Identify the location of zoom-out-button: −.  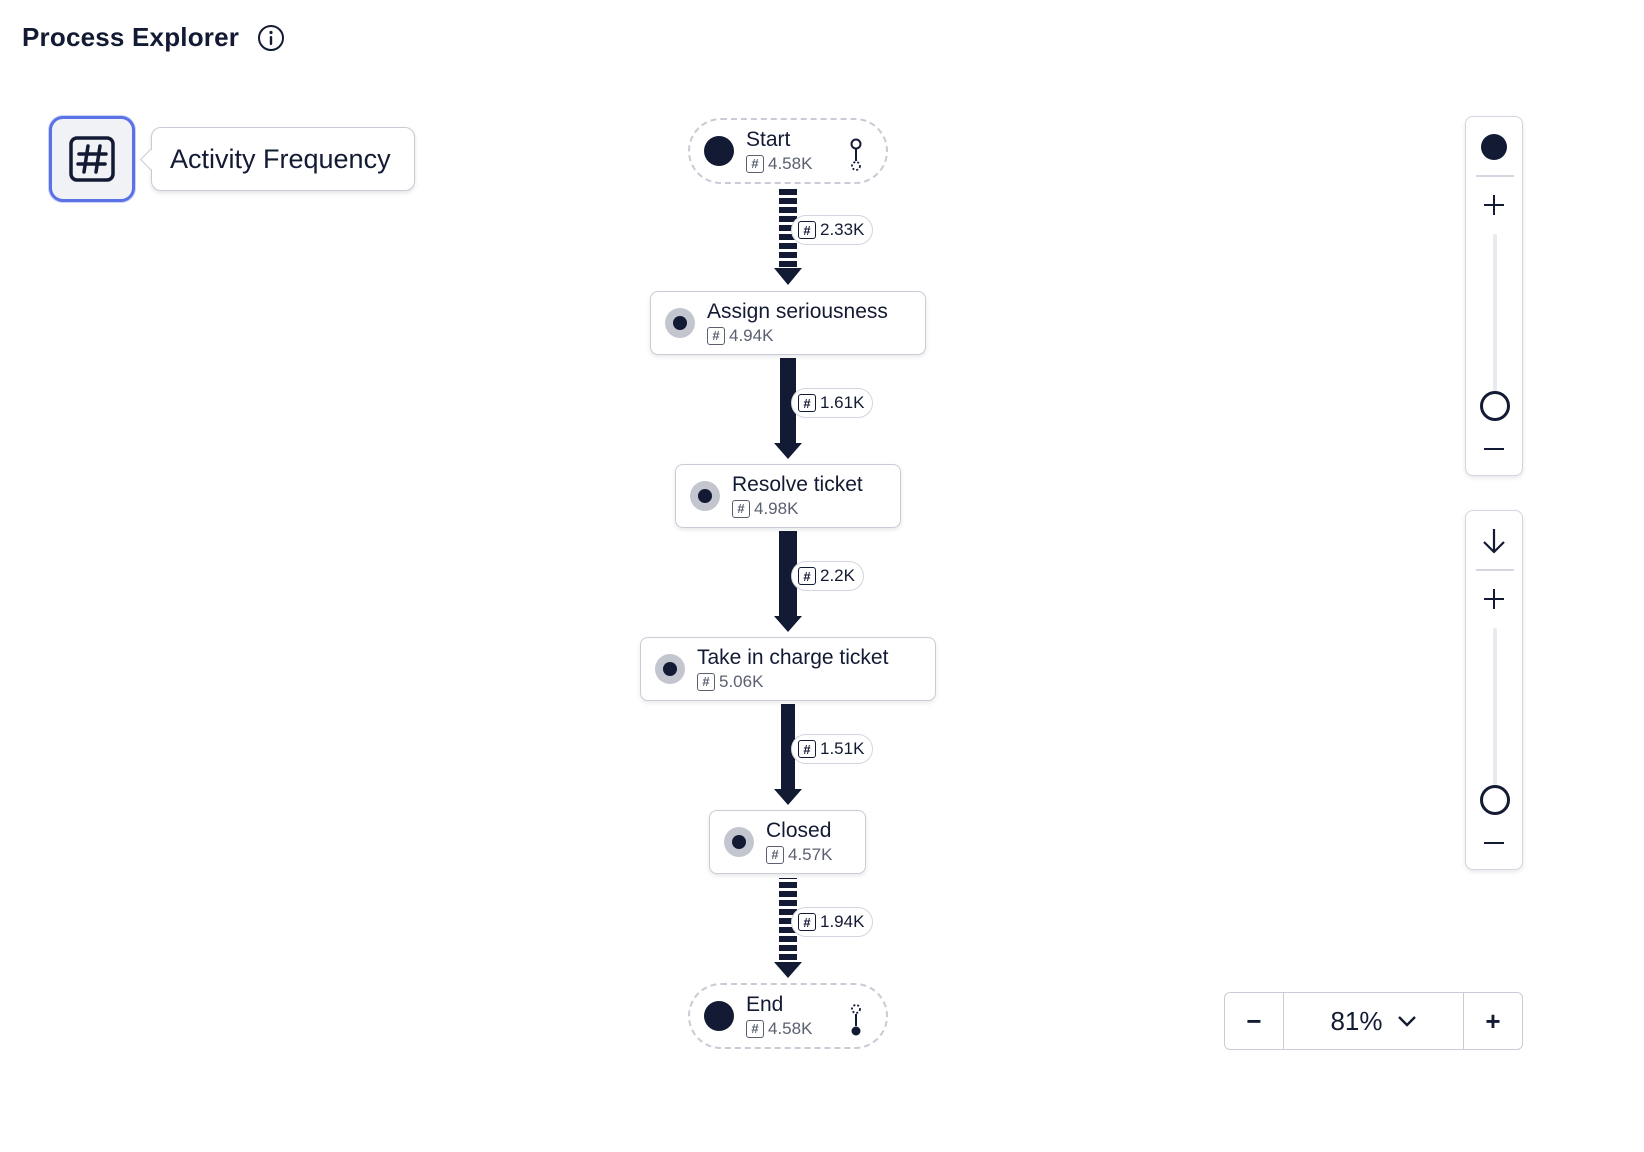
(1254, 1021).